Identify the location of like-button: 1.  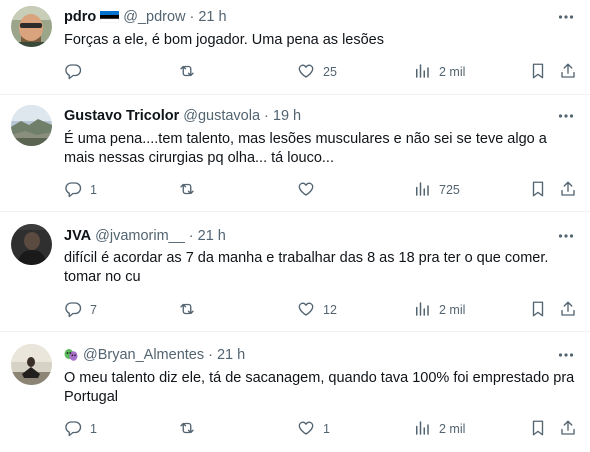
(313, 429).